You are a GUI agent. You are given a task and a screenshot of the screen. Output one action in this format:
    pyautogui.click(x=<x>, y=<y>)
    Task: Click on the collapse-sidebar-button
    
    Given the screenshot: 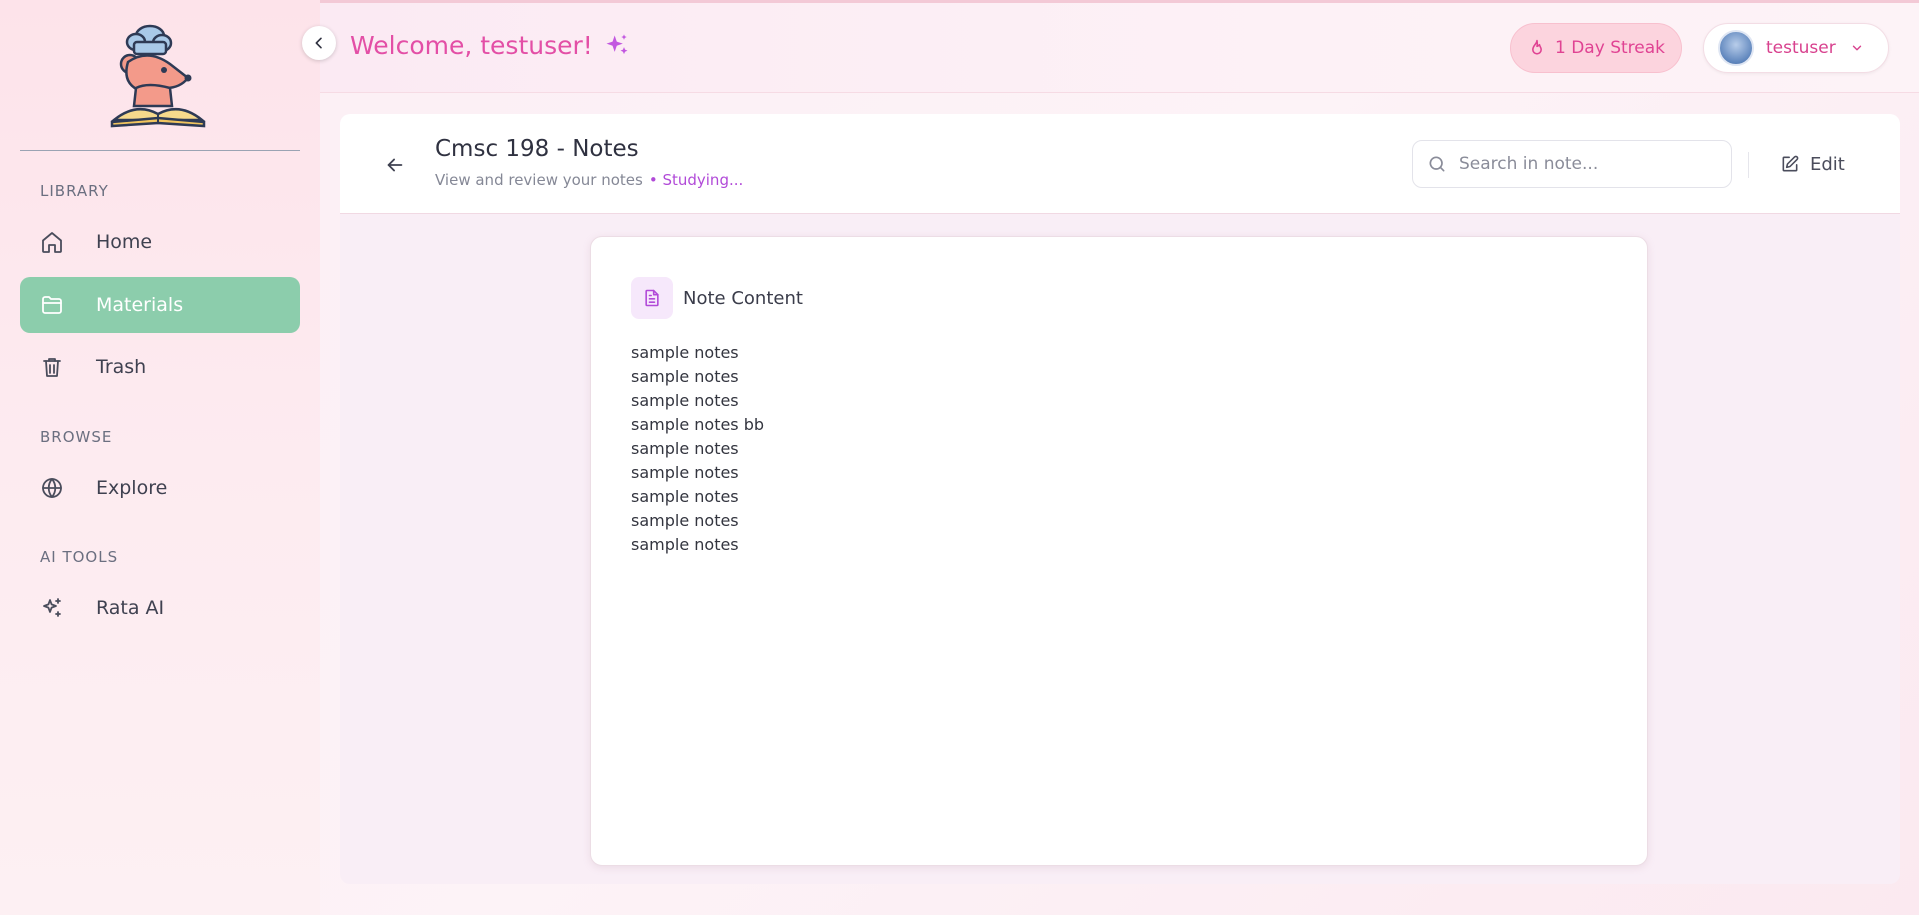 What is the action you would take?
    pyautogui.click(x=319, y=43)
    